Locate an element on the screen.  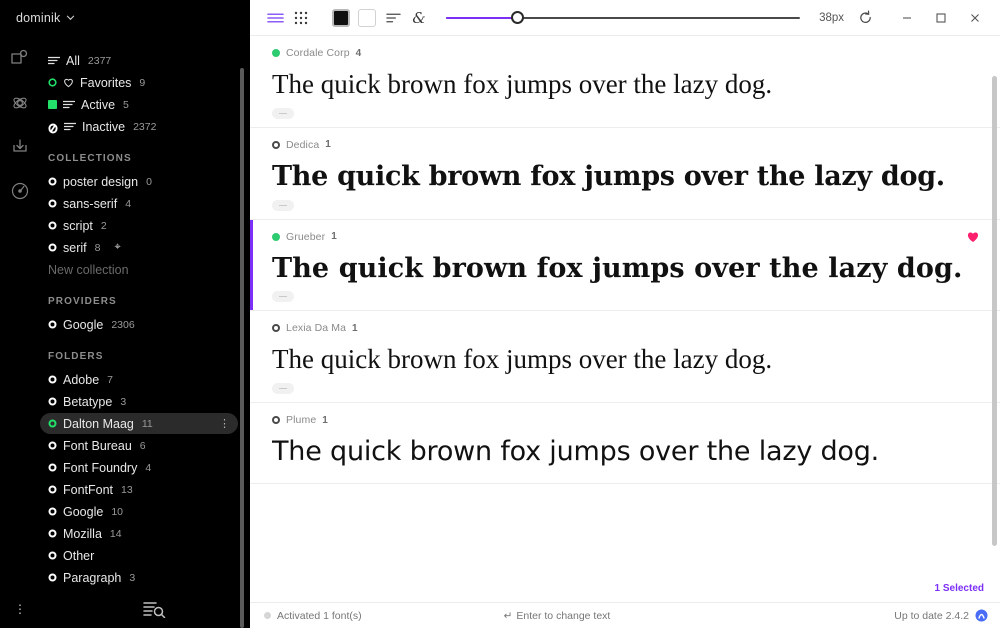
list-view-icon is located at coordinates (275, 18).